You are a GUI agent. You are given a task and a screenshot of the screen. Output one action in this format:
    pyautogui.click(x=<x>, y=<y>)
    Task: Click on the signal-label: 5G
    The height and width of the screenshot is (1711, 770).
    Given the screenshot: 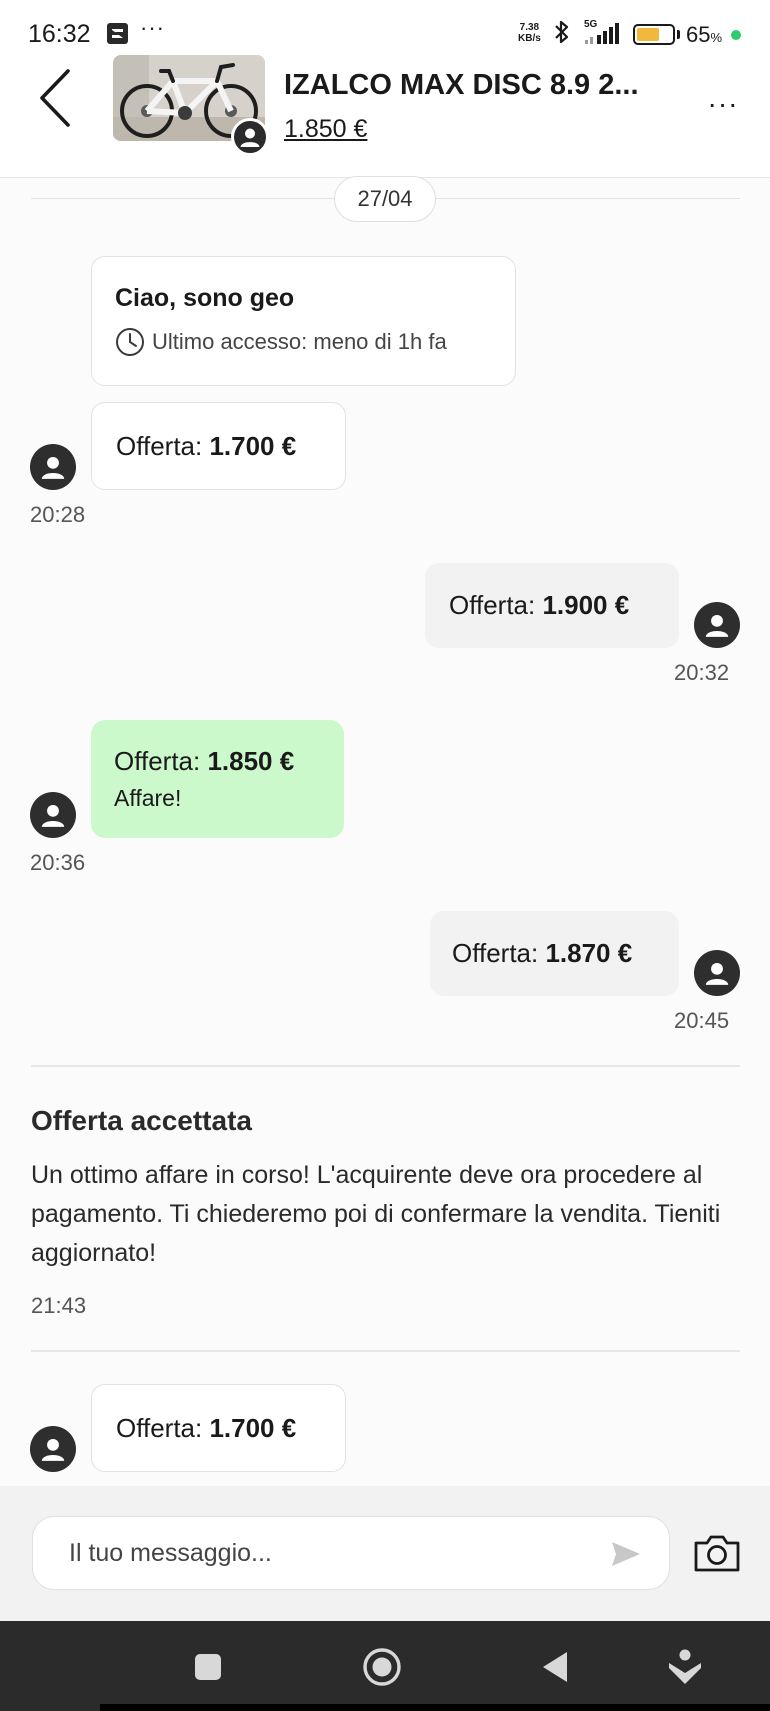 What is the action you would take?
    pyautogui.click(x=591, y=24)
    